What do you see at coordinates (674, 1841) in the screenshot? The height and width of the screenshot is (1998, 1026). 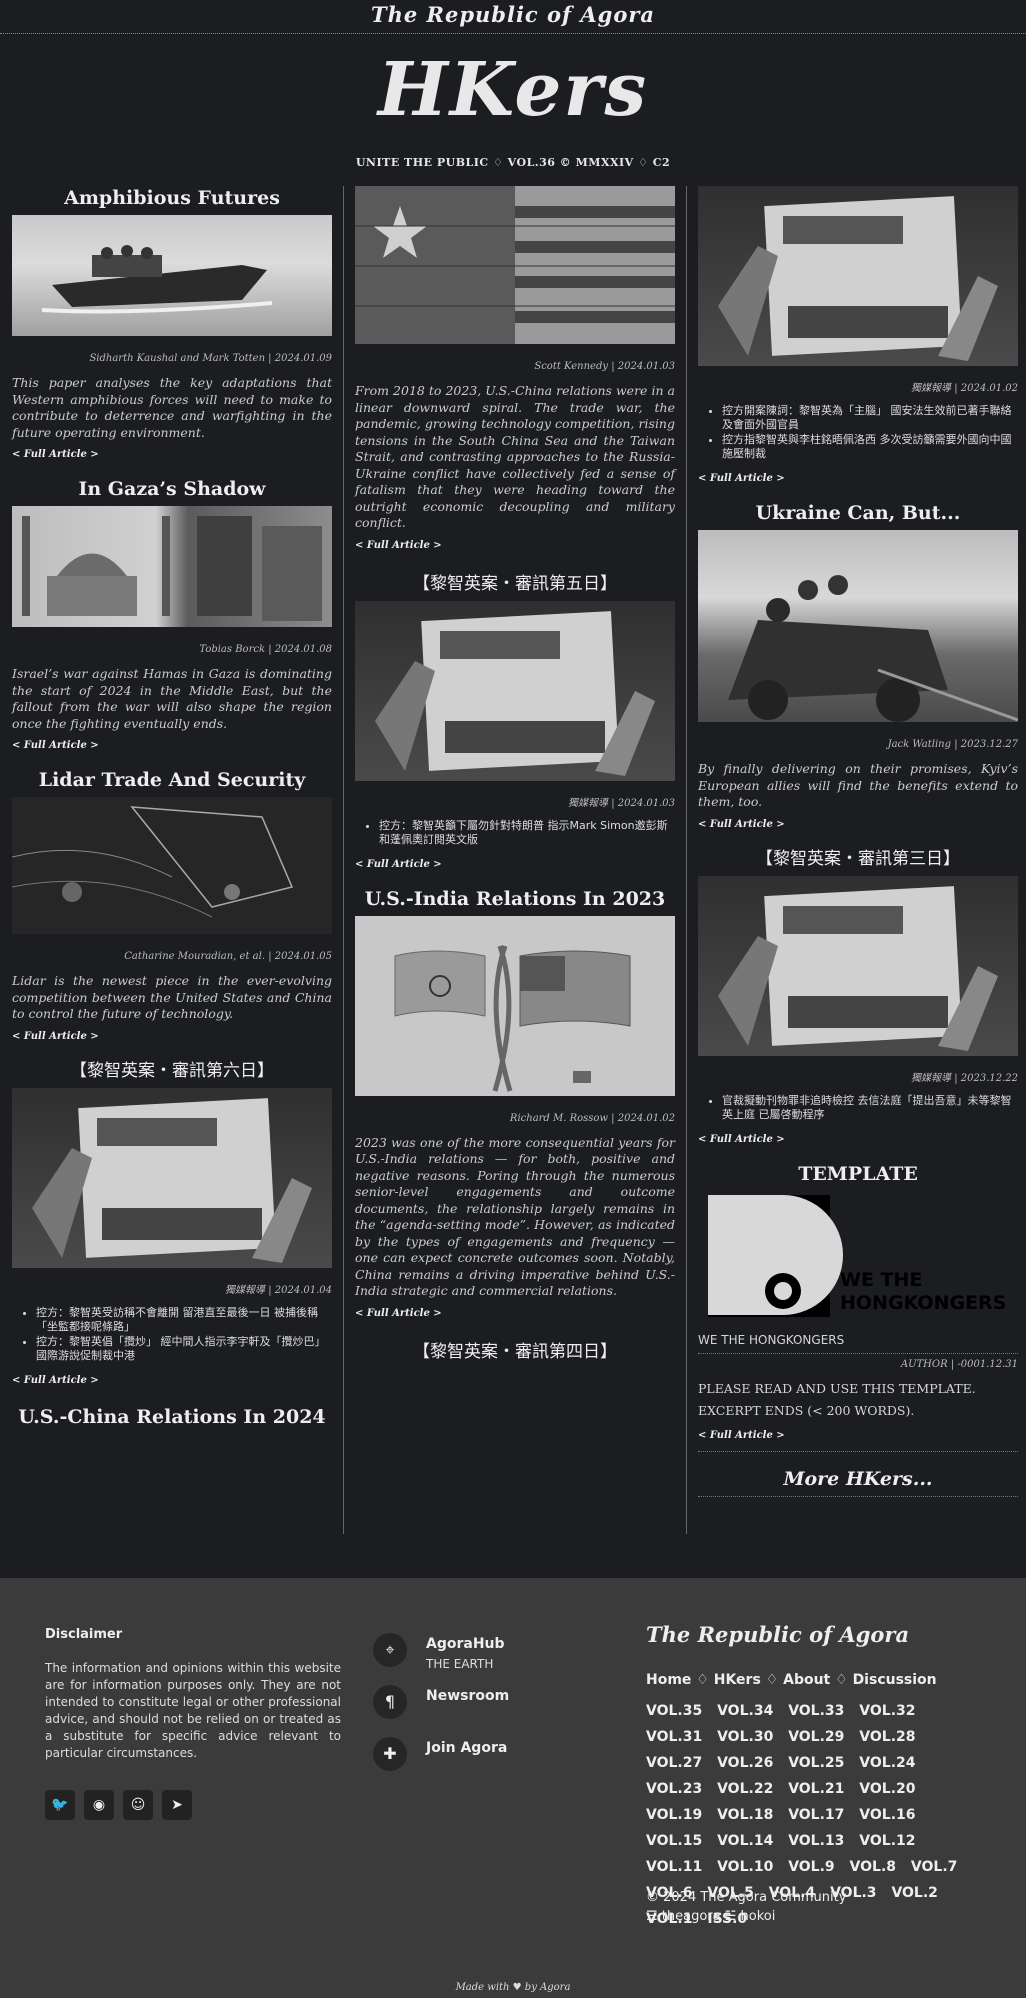 I see `volume-link: VOL.15` at bounding box center [674, 1841].